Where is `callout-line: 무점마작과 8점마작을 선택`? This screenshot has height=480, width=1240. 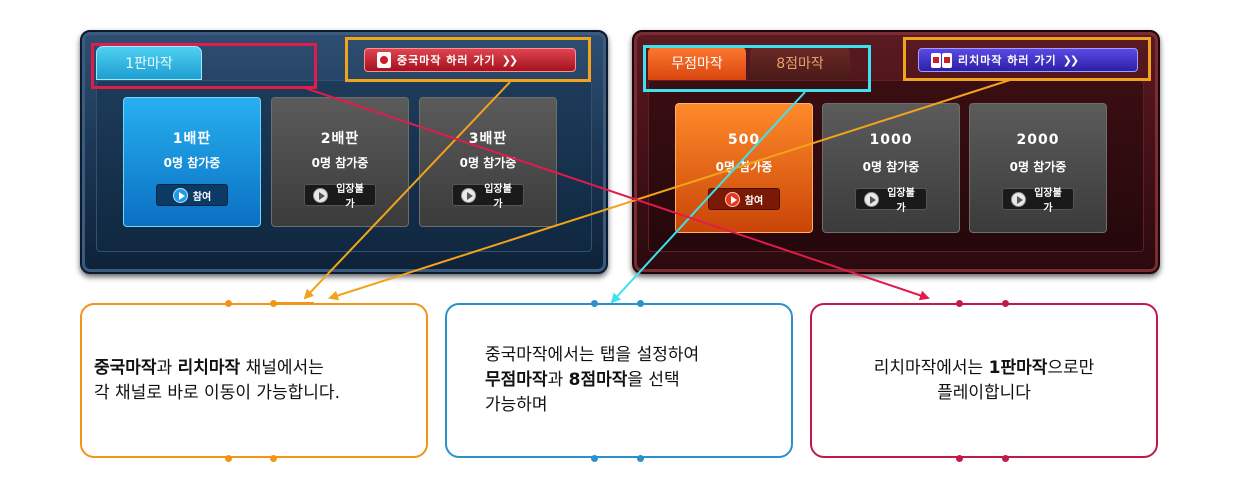
callout-line: 무점마작과 8점마작을 선택 is located at coordinates (592, 380).